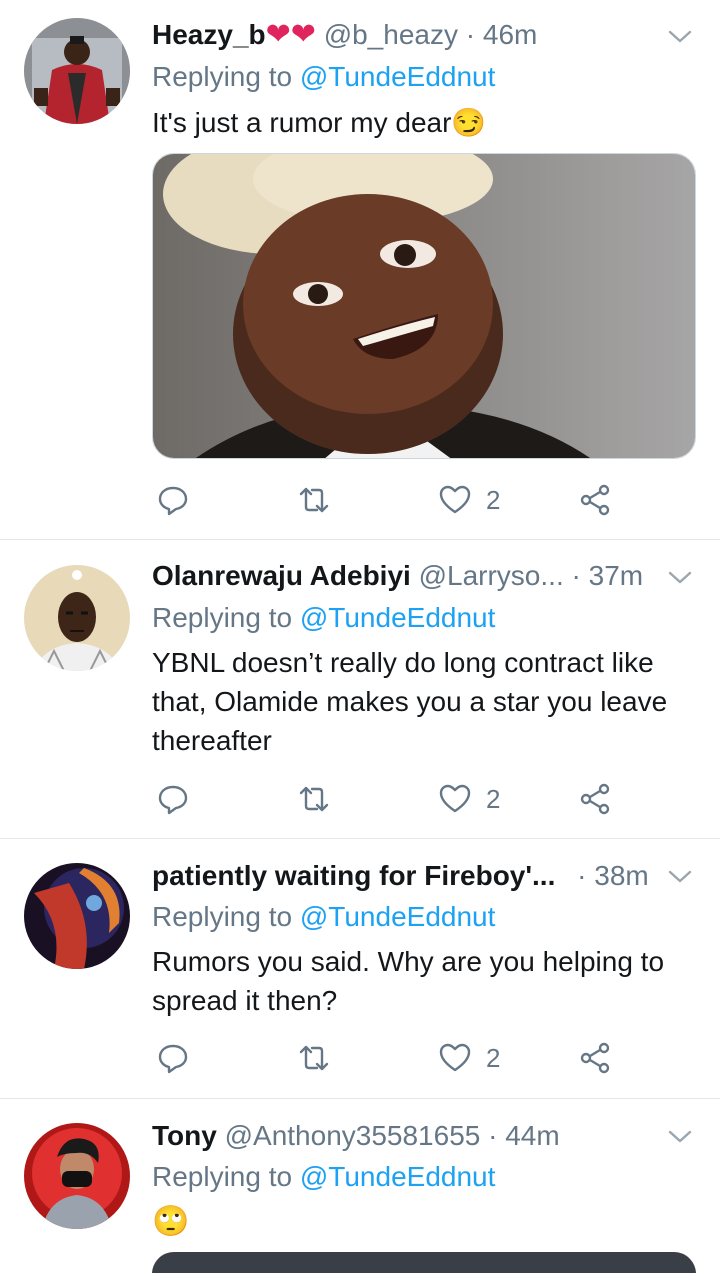 Image resolution: width=720 pixels, height=1273 pixels. Describe the element at coordinates (607, 575) in the screenshot. I see `timestamp: · 37m` at that location.